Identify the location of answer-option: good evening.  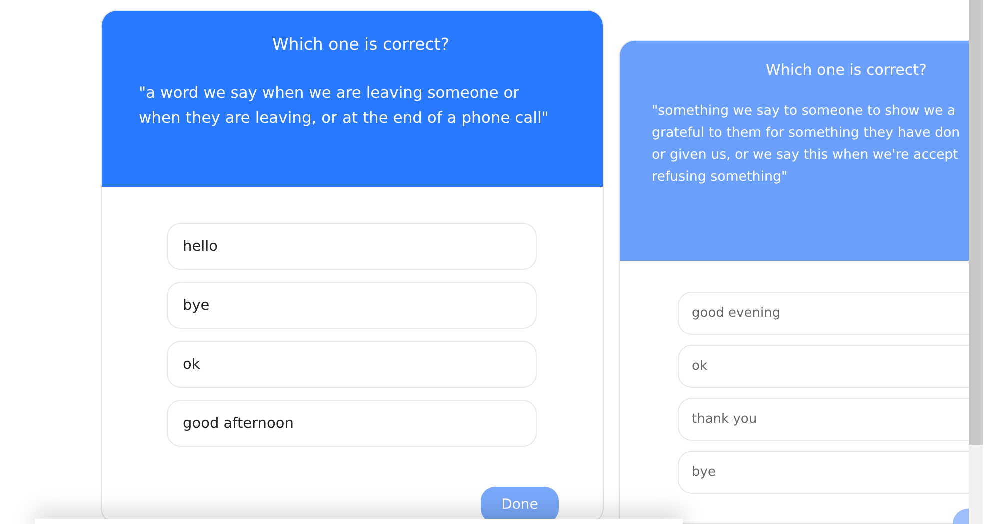
(823, 313).